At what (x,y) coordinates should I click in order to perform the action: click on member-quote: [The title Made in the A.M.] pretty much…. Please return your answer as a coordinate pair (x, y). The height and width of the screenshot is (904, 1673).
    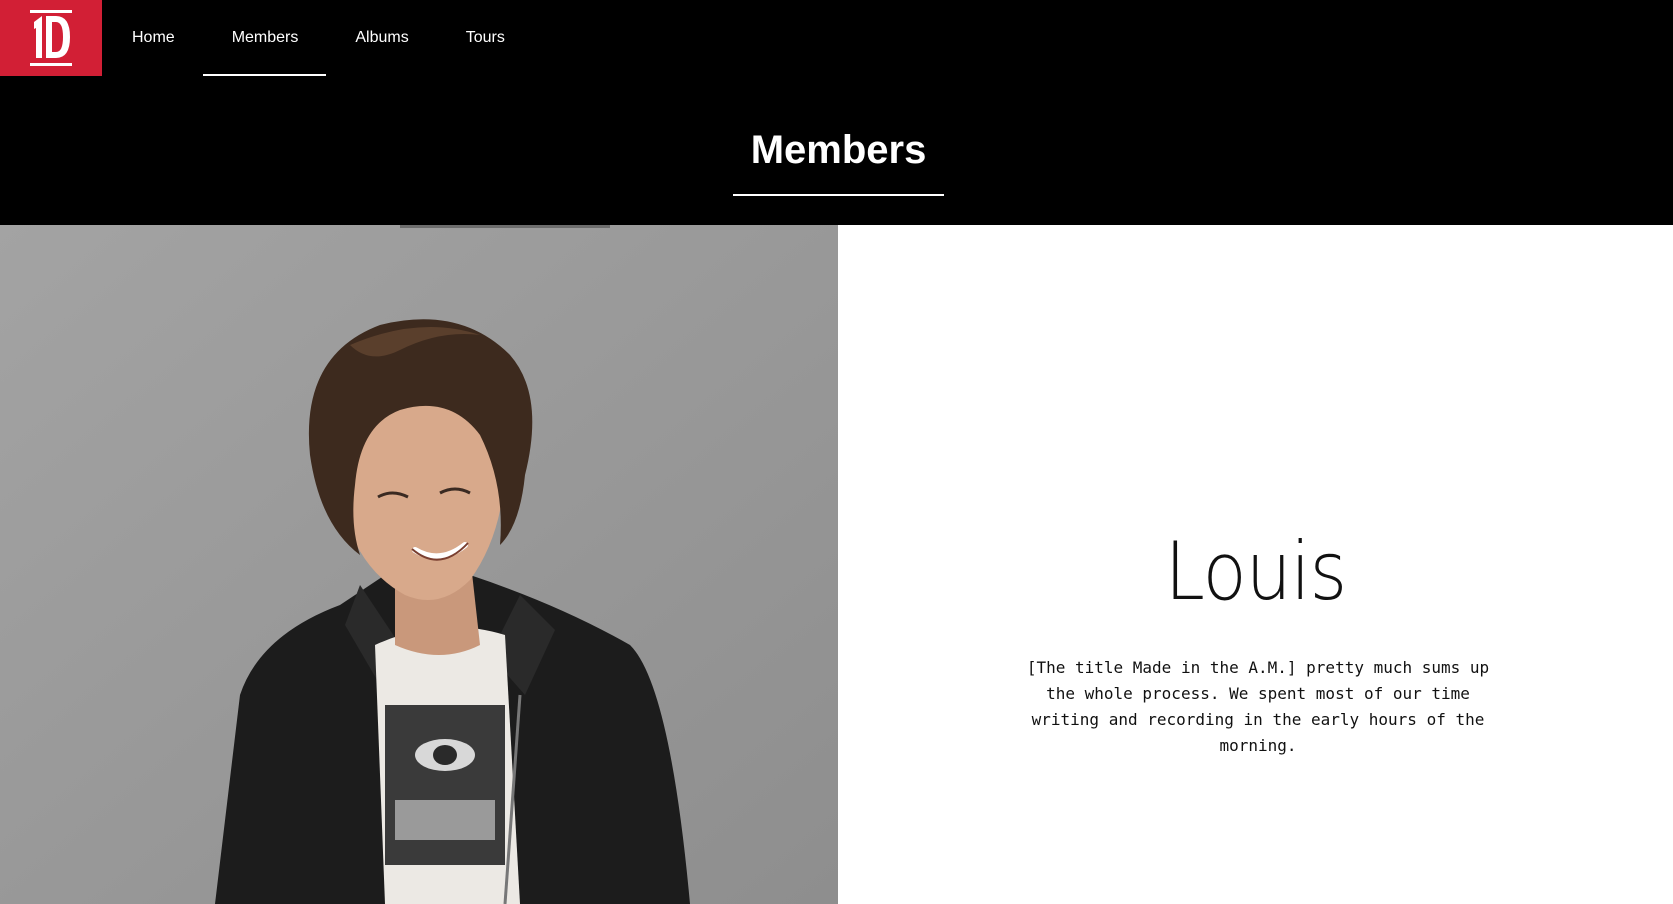
    Looking at the image, I should click on (1258, 706).